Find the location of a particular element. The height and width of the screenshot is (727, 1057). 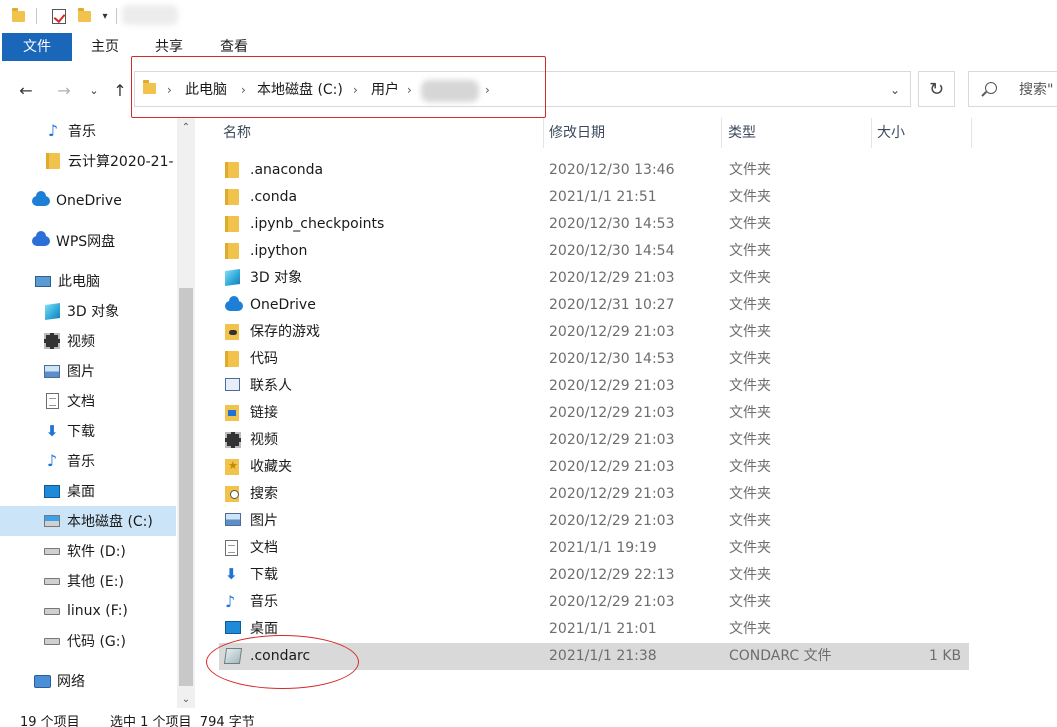

sidebar-item-music: ♪ 音乐 is located at coordinates (88, 132).